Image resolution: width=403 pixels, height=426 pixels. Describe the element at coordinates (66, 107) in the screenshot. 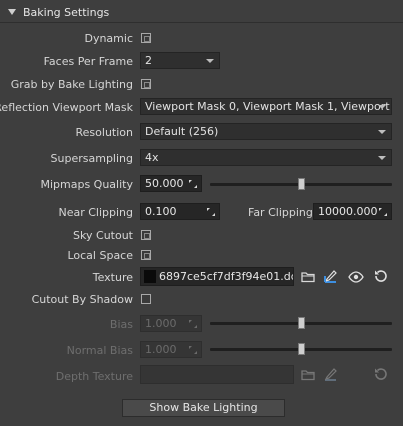

I see `reflection-viewport-mask-label: Reflection Viewport Mask` at that location.